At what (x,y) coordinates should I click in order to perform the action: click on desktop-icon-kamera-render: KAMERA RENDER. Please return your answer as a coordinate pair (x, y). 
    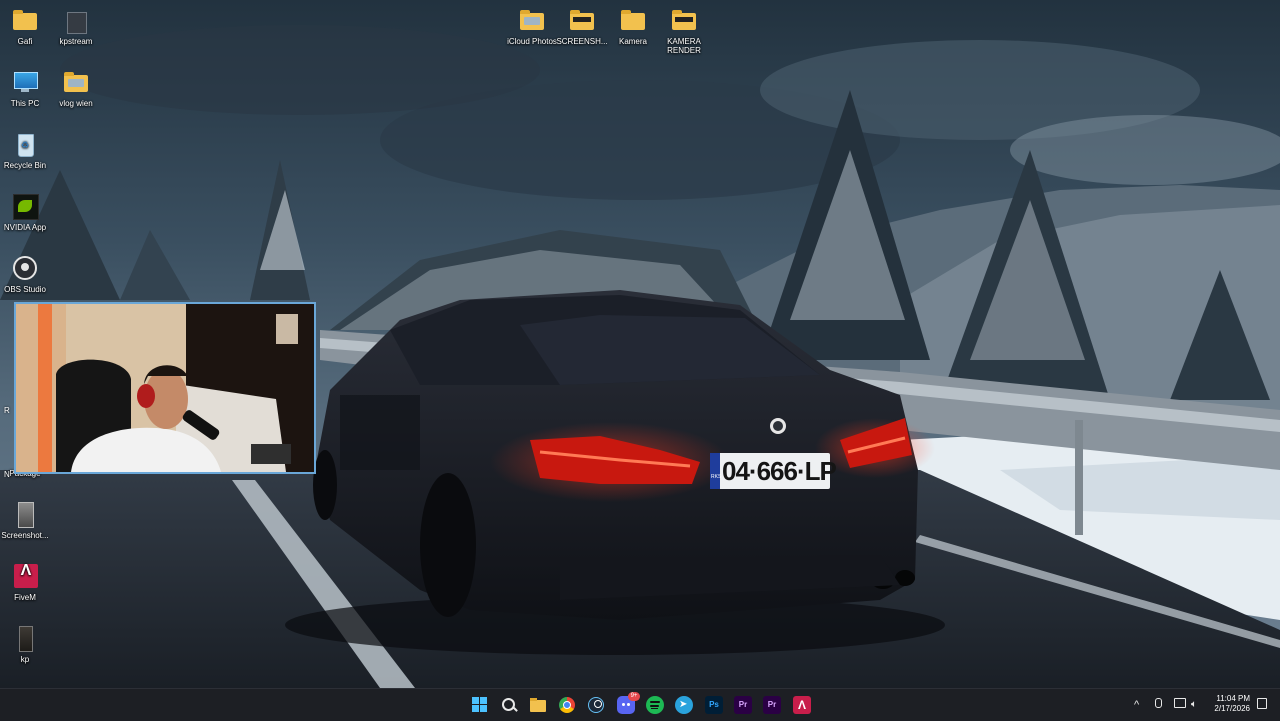
    Looking at the image, I should click on (684, 31).